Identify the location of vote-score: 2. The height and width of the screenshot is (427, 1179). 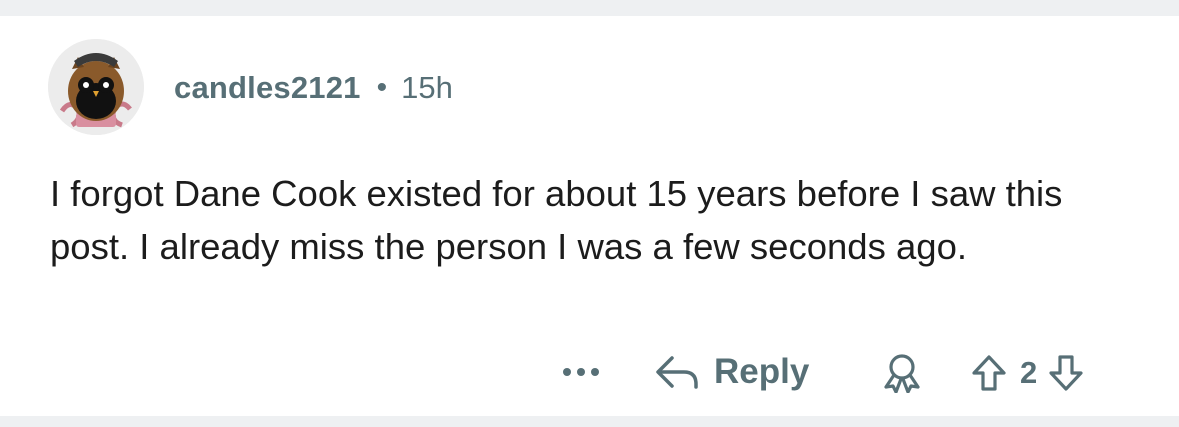
(1029, 372).